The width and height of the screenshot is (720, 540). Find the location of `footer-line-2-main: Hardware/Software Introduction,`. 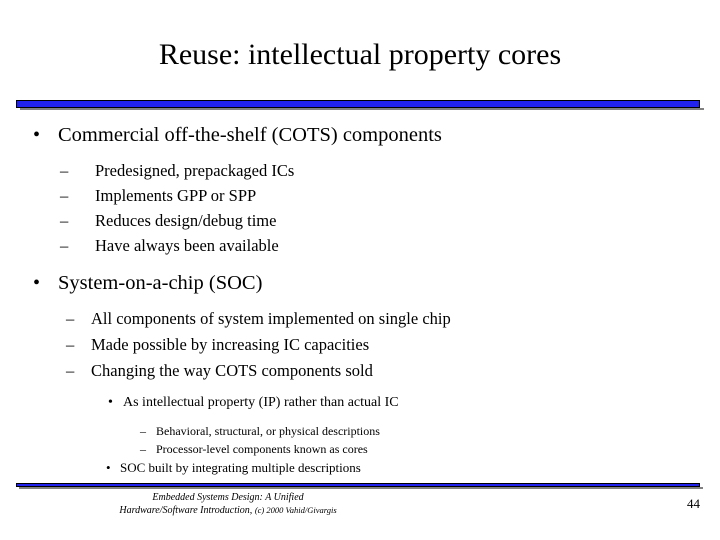

footer-line-2-main: Hardware/Software Introduction, is located at coordinates (186, 510).